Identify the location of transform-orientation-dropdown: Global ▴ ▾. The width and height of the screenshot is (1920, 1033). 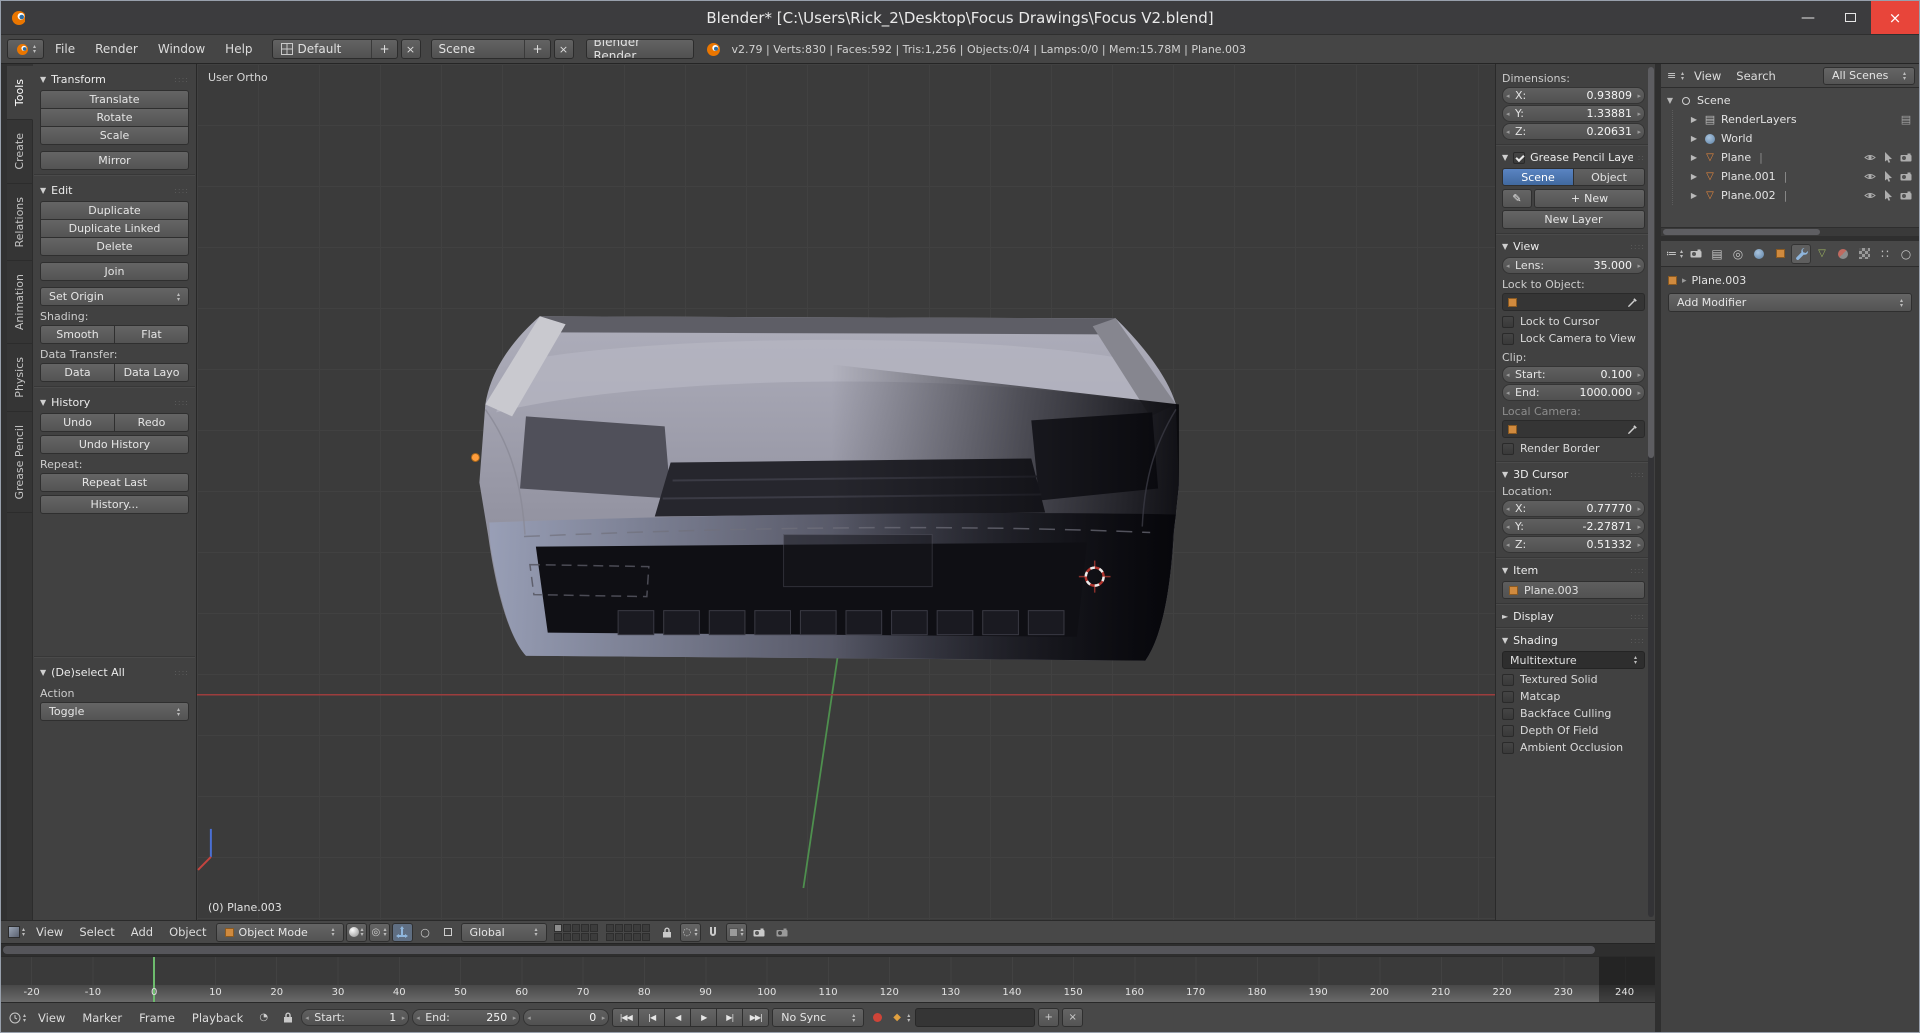
(503, 932).